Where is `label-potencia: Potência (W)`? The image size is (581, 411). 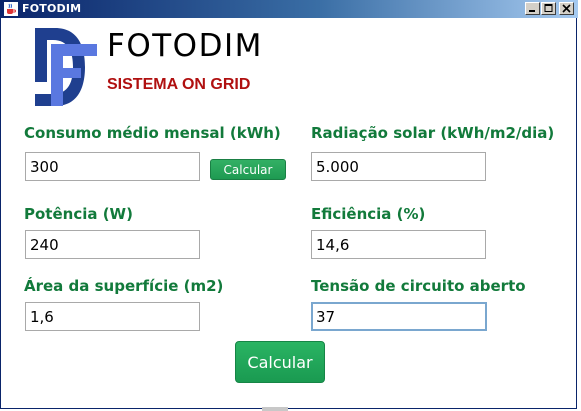
label-potencia: Potência (W) is located at coordinates (78, 214).